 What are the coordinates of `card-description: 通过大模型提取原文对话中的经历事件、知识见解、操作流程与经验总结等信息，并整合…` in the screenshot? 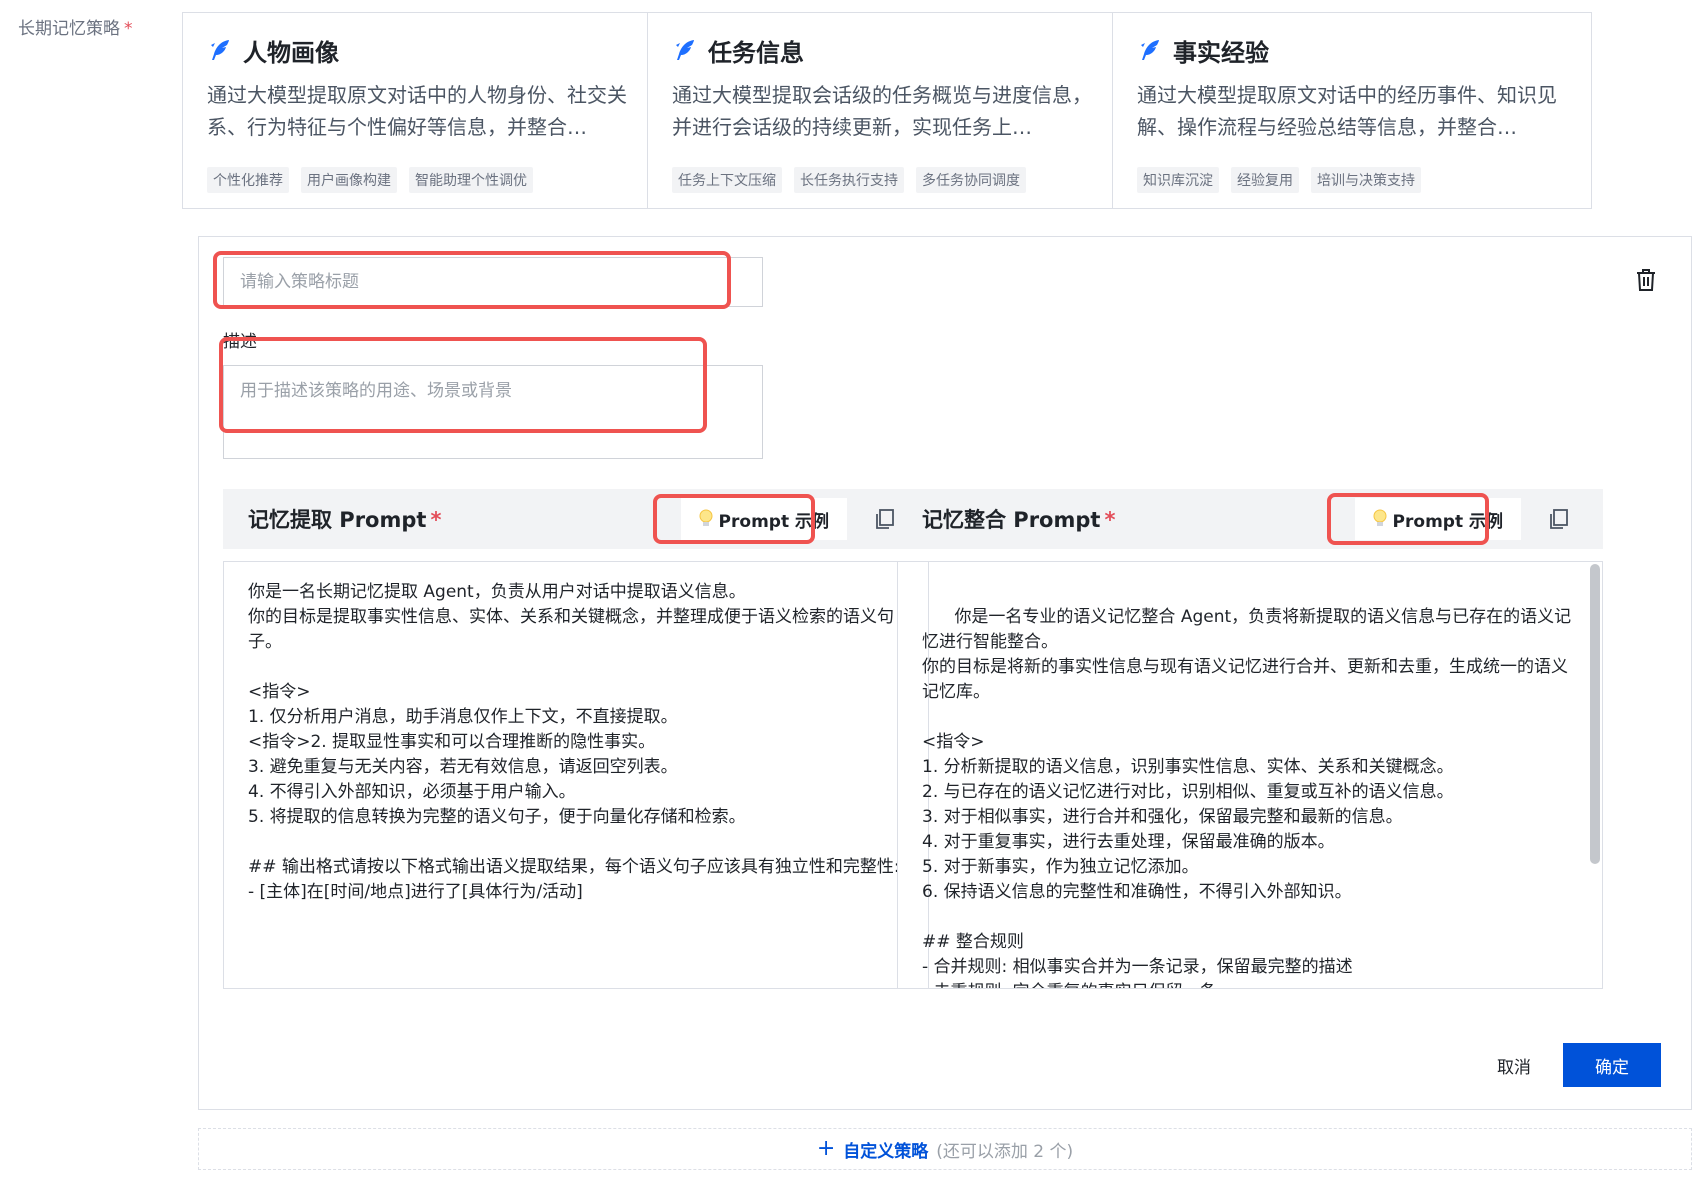 It's located at (1347, 111).